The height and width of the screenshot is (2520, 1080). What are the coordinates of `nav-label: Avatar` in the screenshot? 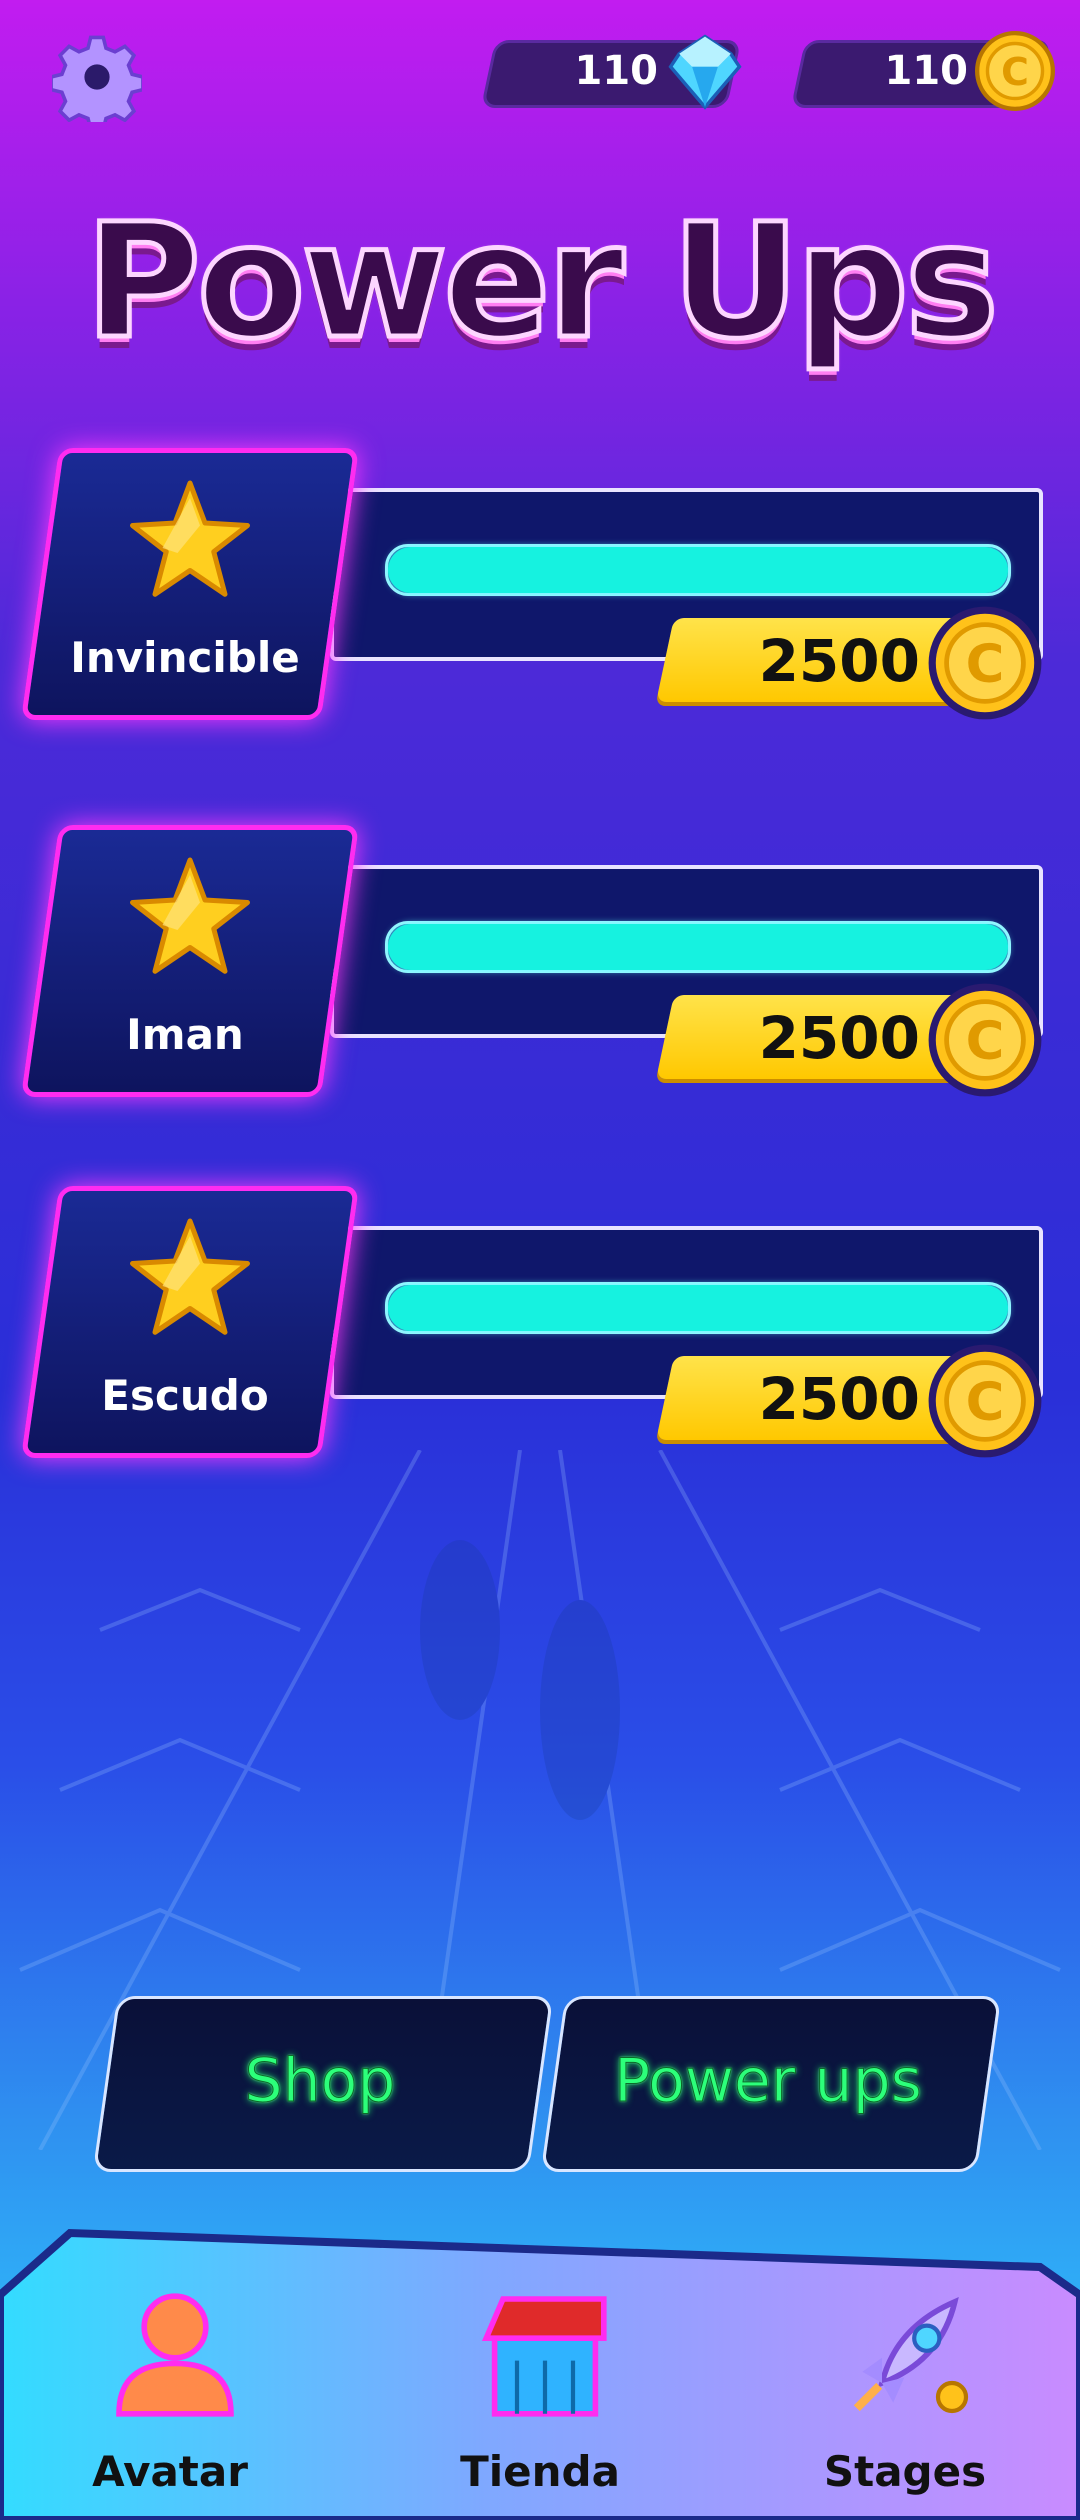 It's located at (170, 2471).